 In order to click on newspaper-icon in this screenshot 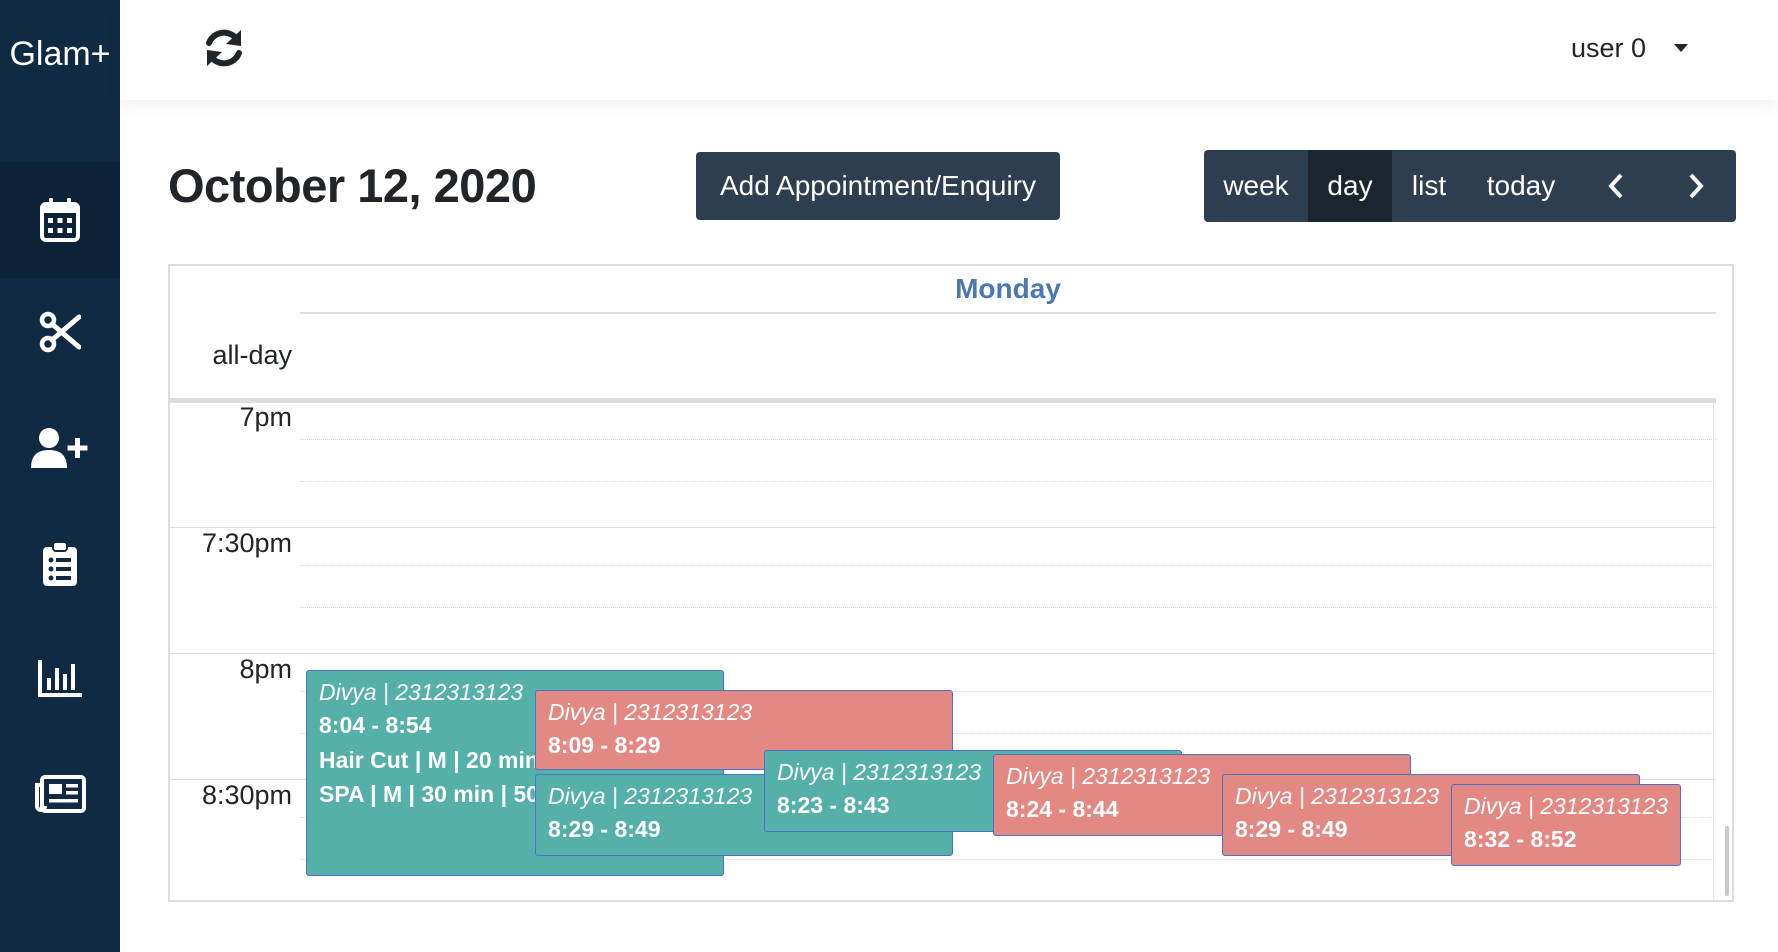, I will do `click(60, 794)`.